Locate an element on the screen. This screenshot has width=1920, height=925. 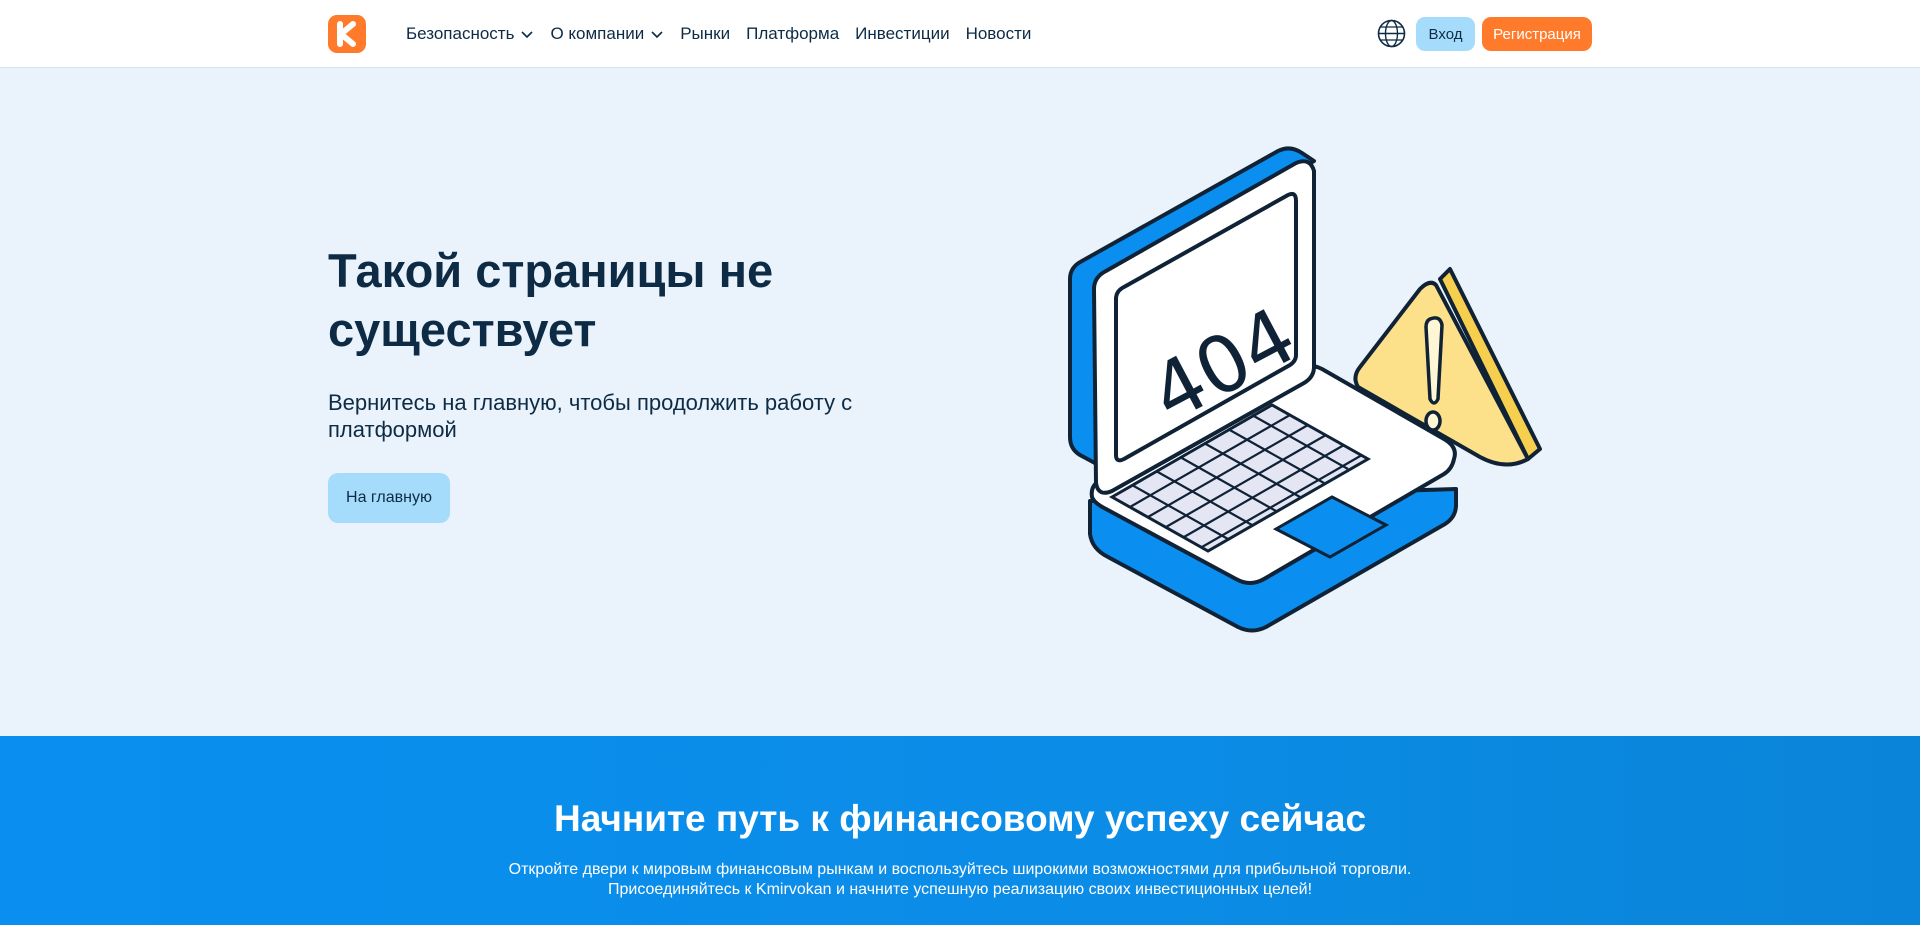
register-button: Регистрация is located at coordinates (1537, 34).